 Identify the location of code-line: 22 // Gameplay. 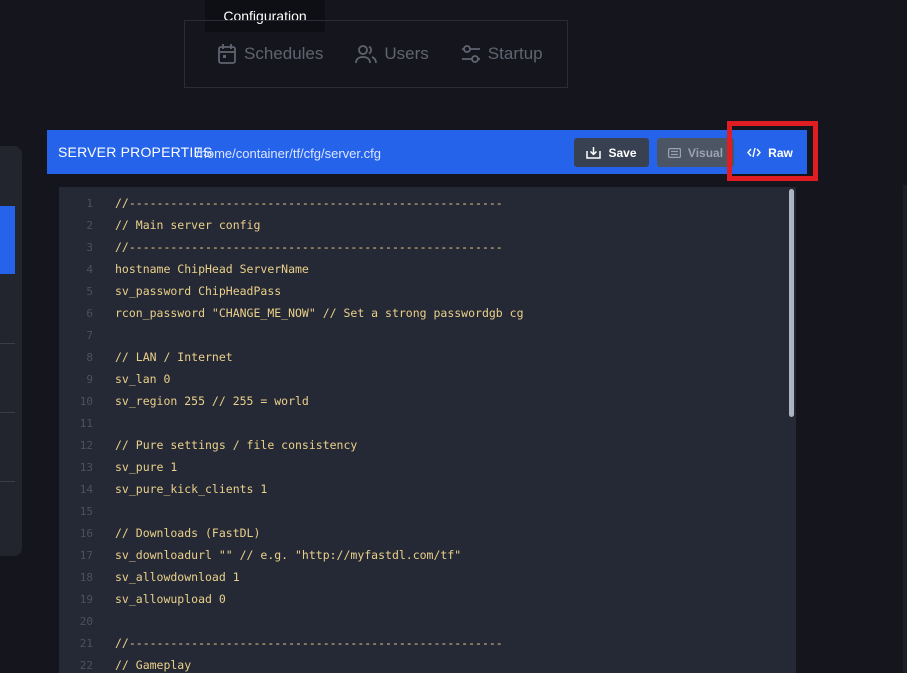
(125, 663).